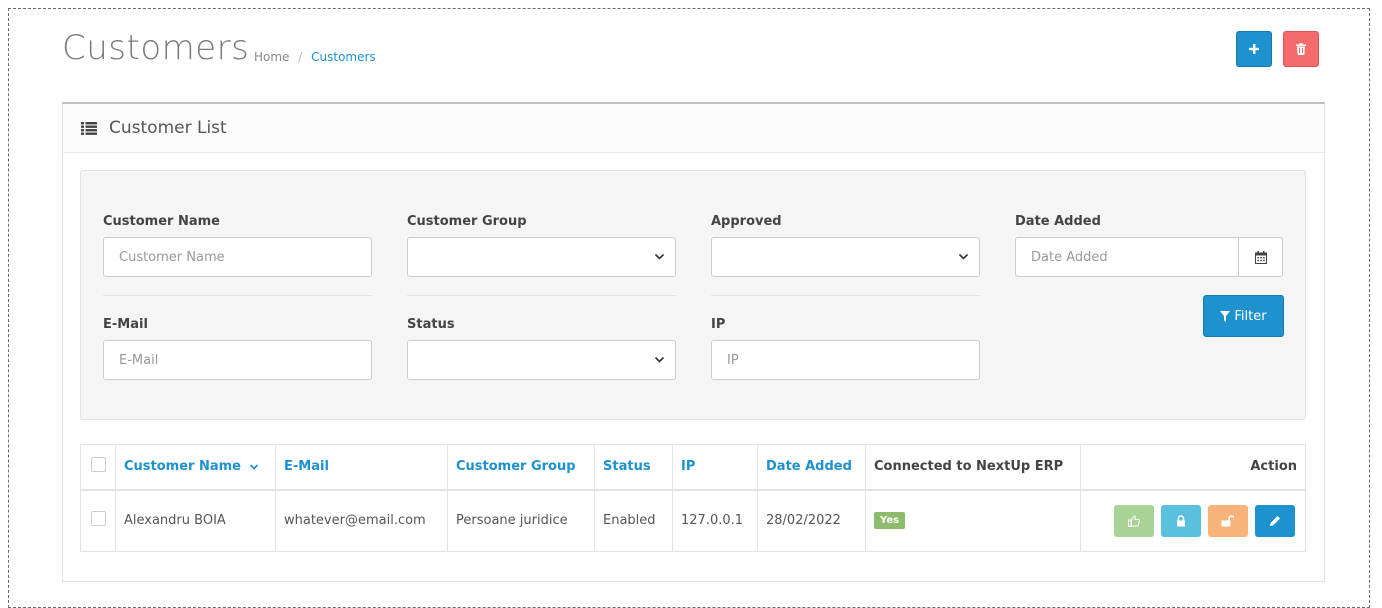 Image resolution: width=1382 pixels, height=608 pixels. What do you see at coordinates (125, 324) in the screenshot?
I see `email-label: E-Mail` at bounding box center [125, 324].